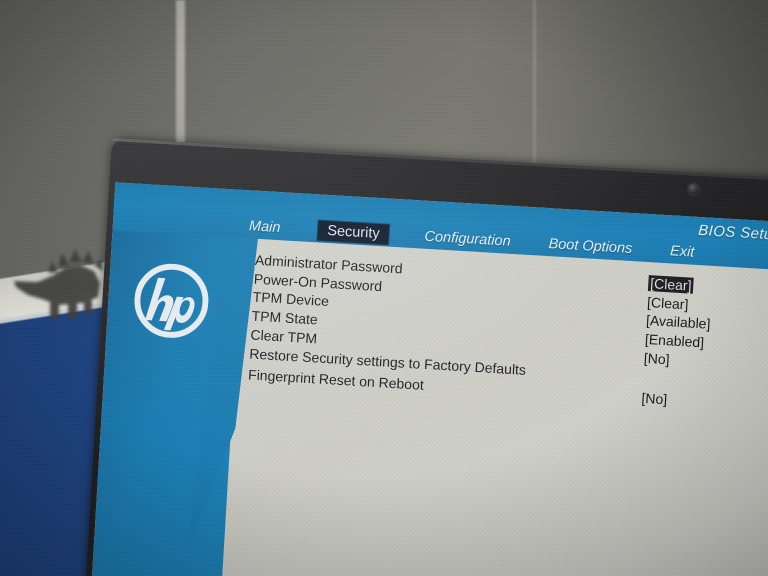  Describe the element at coordinates (353, 232) in the screenshot. I see `tab-security: Security` at that location.